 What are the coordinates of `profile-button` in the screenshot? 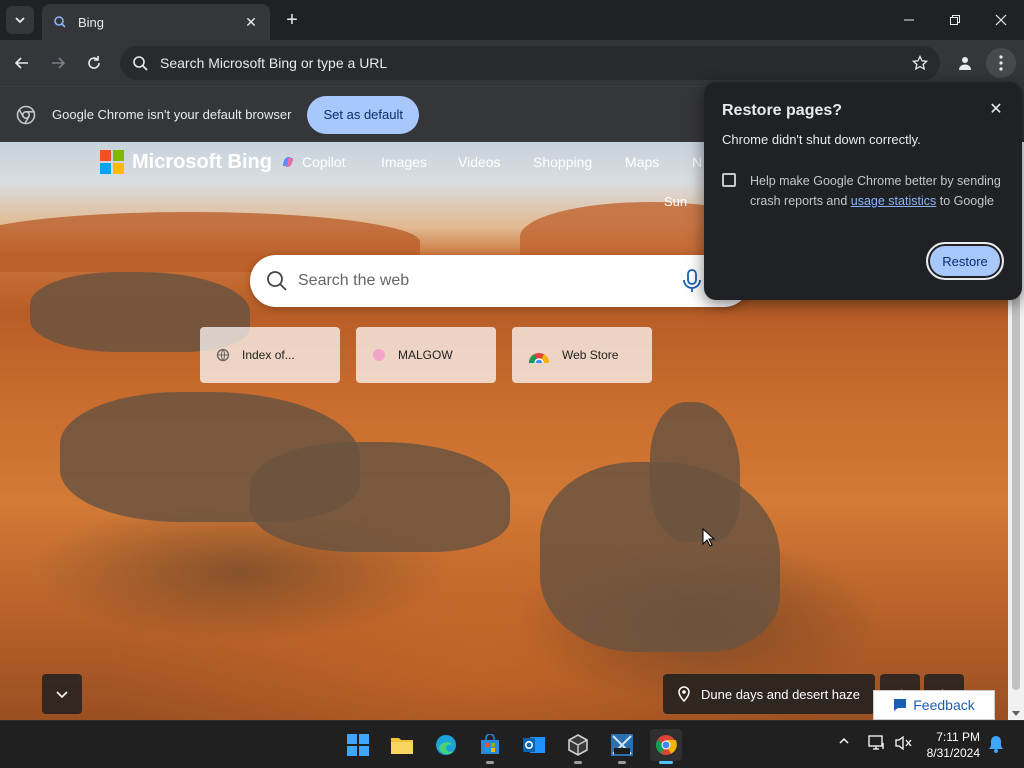 It's located at (965, 63).